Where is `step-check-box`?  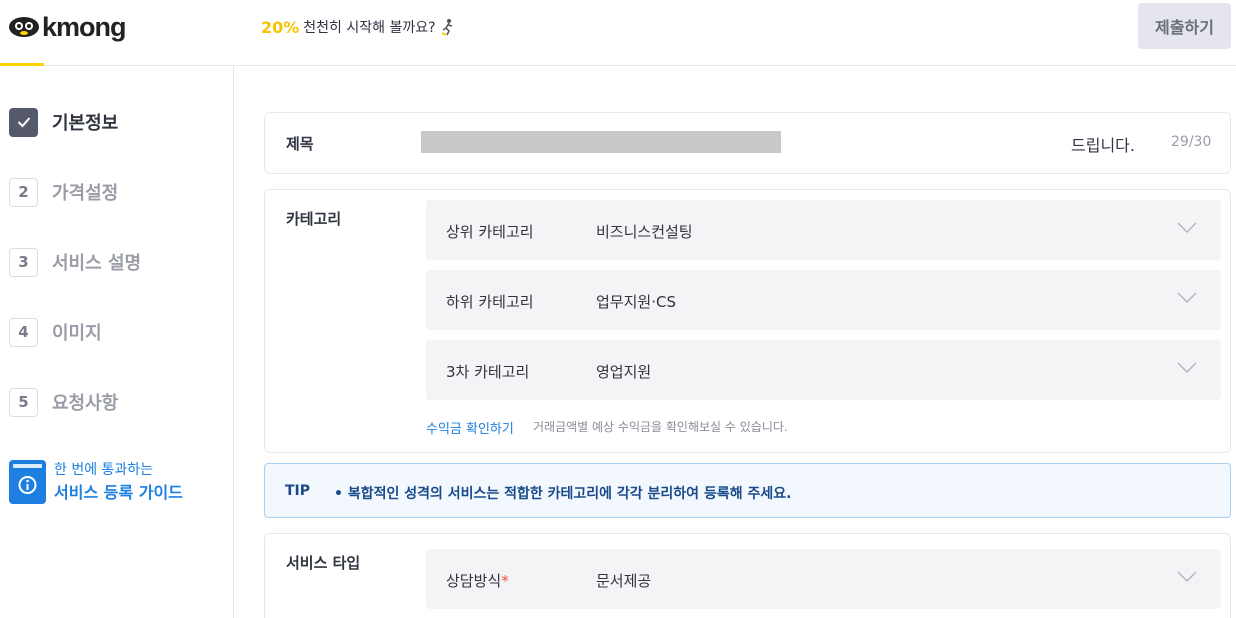
step-check-box is located at coordinates (23, 122).